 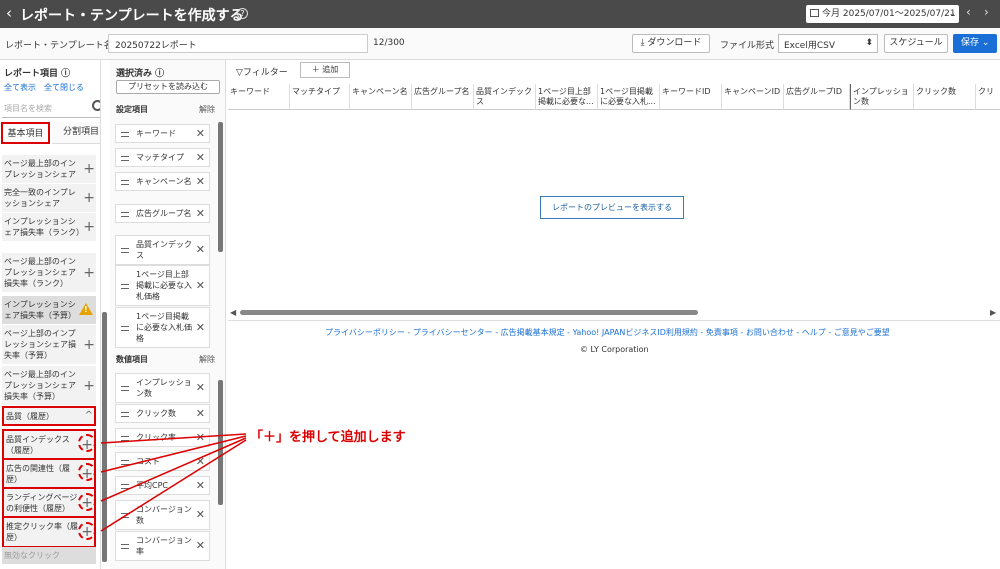 I want to click on arrow-line, so click(x=173, y=469).